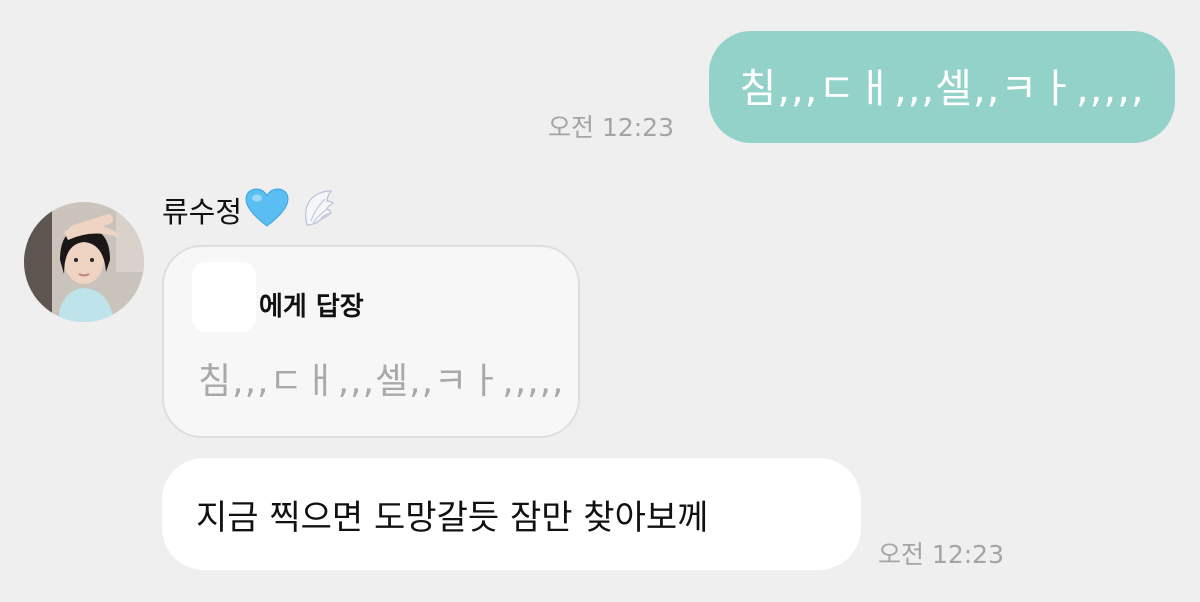 This screenshot has height=602, width=1200. I want to click on sender-row: 류수정, so click(248, 210).